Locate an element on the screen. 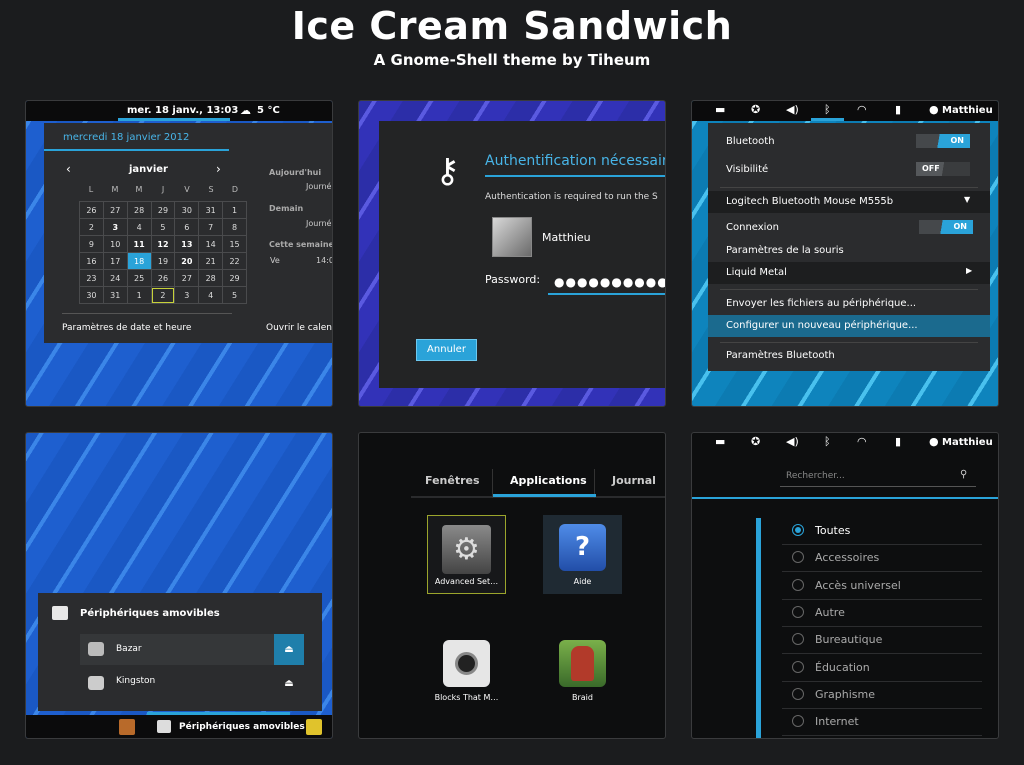 The width and height of the screenshot is (1024, 765). date-settings-link: Paramètres de date et heure is located at coordinates (126, 328).